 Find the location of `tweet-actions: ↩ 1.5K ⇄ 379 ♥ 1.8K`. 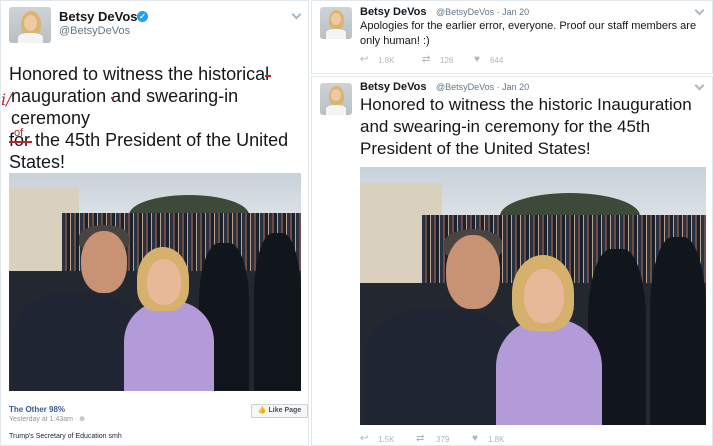

tweet-actions: ↩ 1.5K ⇄ 379 ♥ 1.8K is located at coordinates (460, 439).